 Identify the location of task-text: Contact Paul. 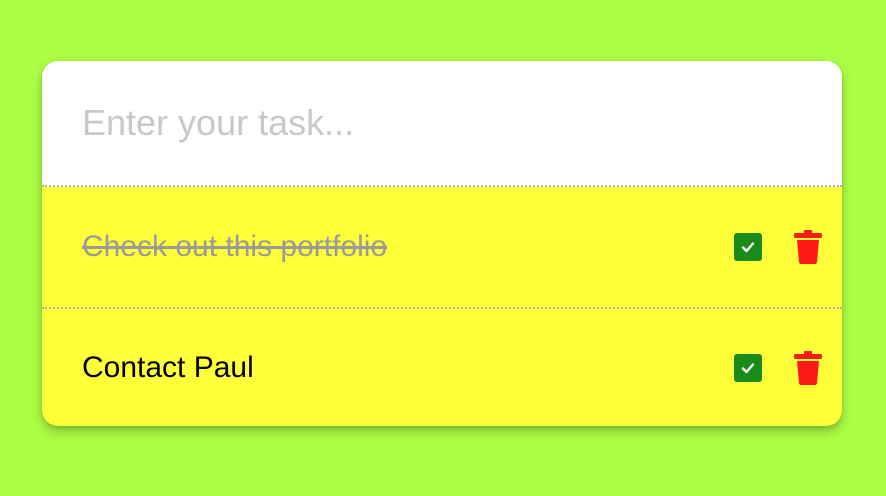
(168, 367).